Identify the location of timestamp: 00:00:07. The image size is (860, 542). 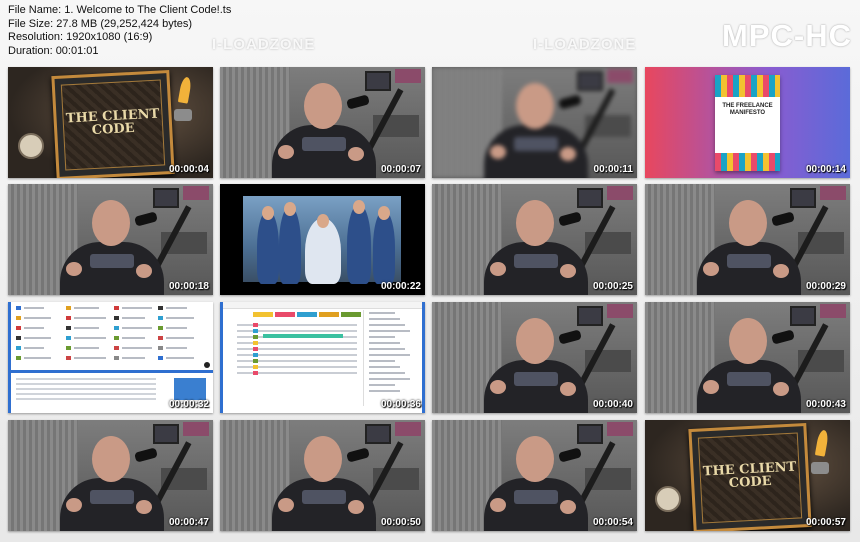
(400, 169).